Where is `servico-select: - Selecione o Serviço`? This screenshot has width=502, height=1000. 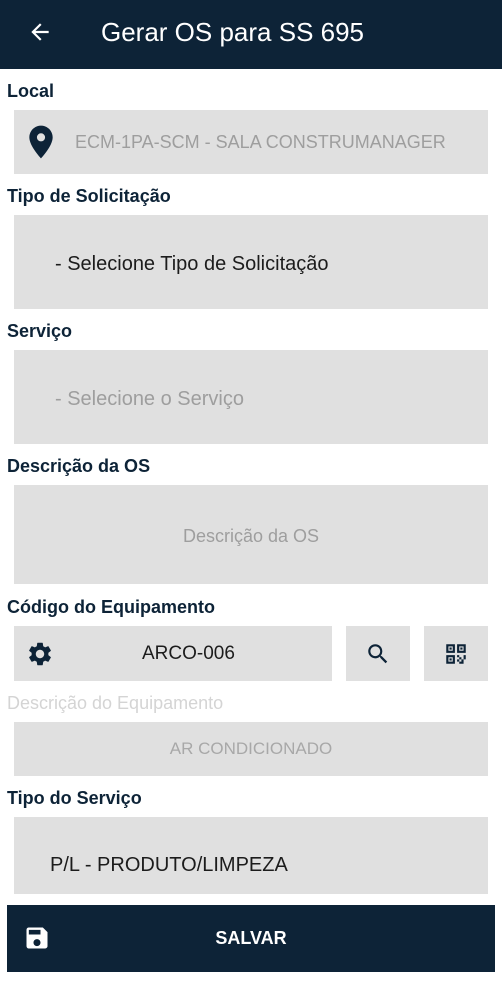
servico-select: - Selecione o Serviço is located at coordinates (251, 397).